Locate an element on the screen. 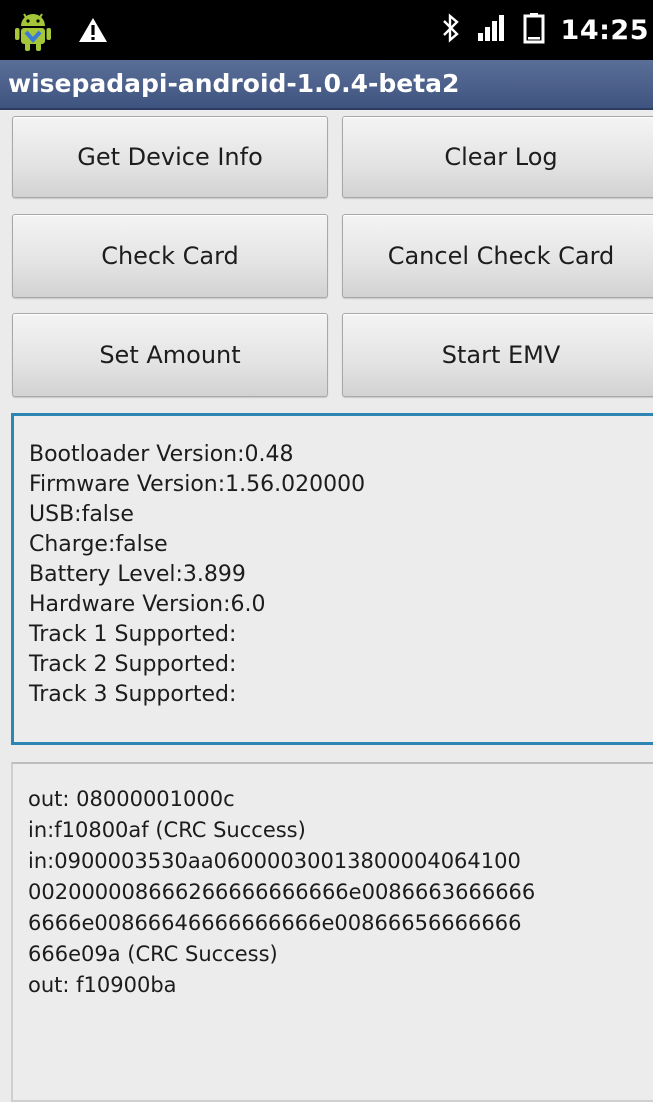 This screenshot has width=653, height=1102. check-card-button: Check Card is located at coordinates (170, 256).